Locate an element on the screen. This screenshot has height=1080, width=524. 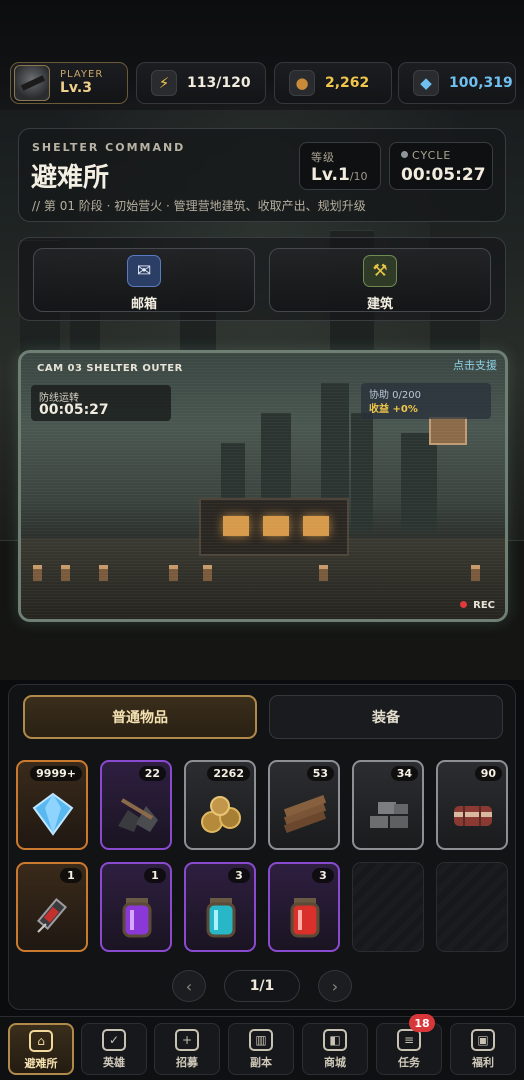
building-button: ⚒ 建筑 is located at coordinates (380, 280).